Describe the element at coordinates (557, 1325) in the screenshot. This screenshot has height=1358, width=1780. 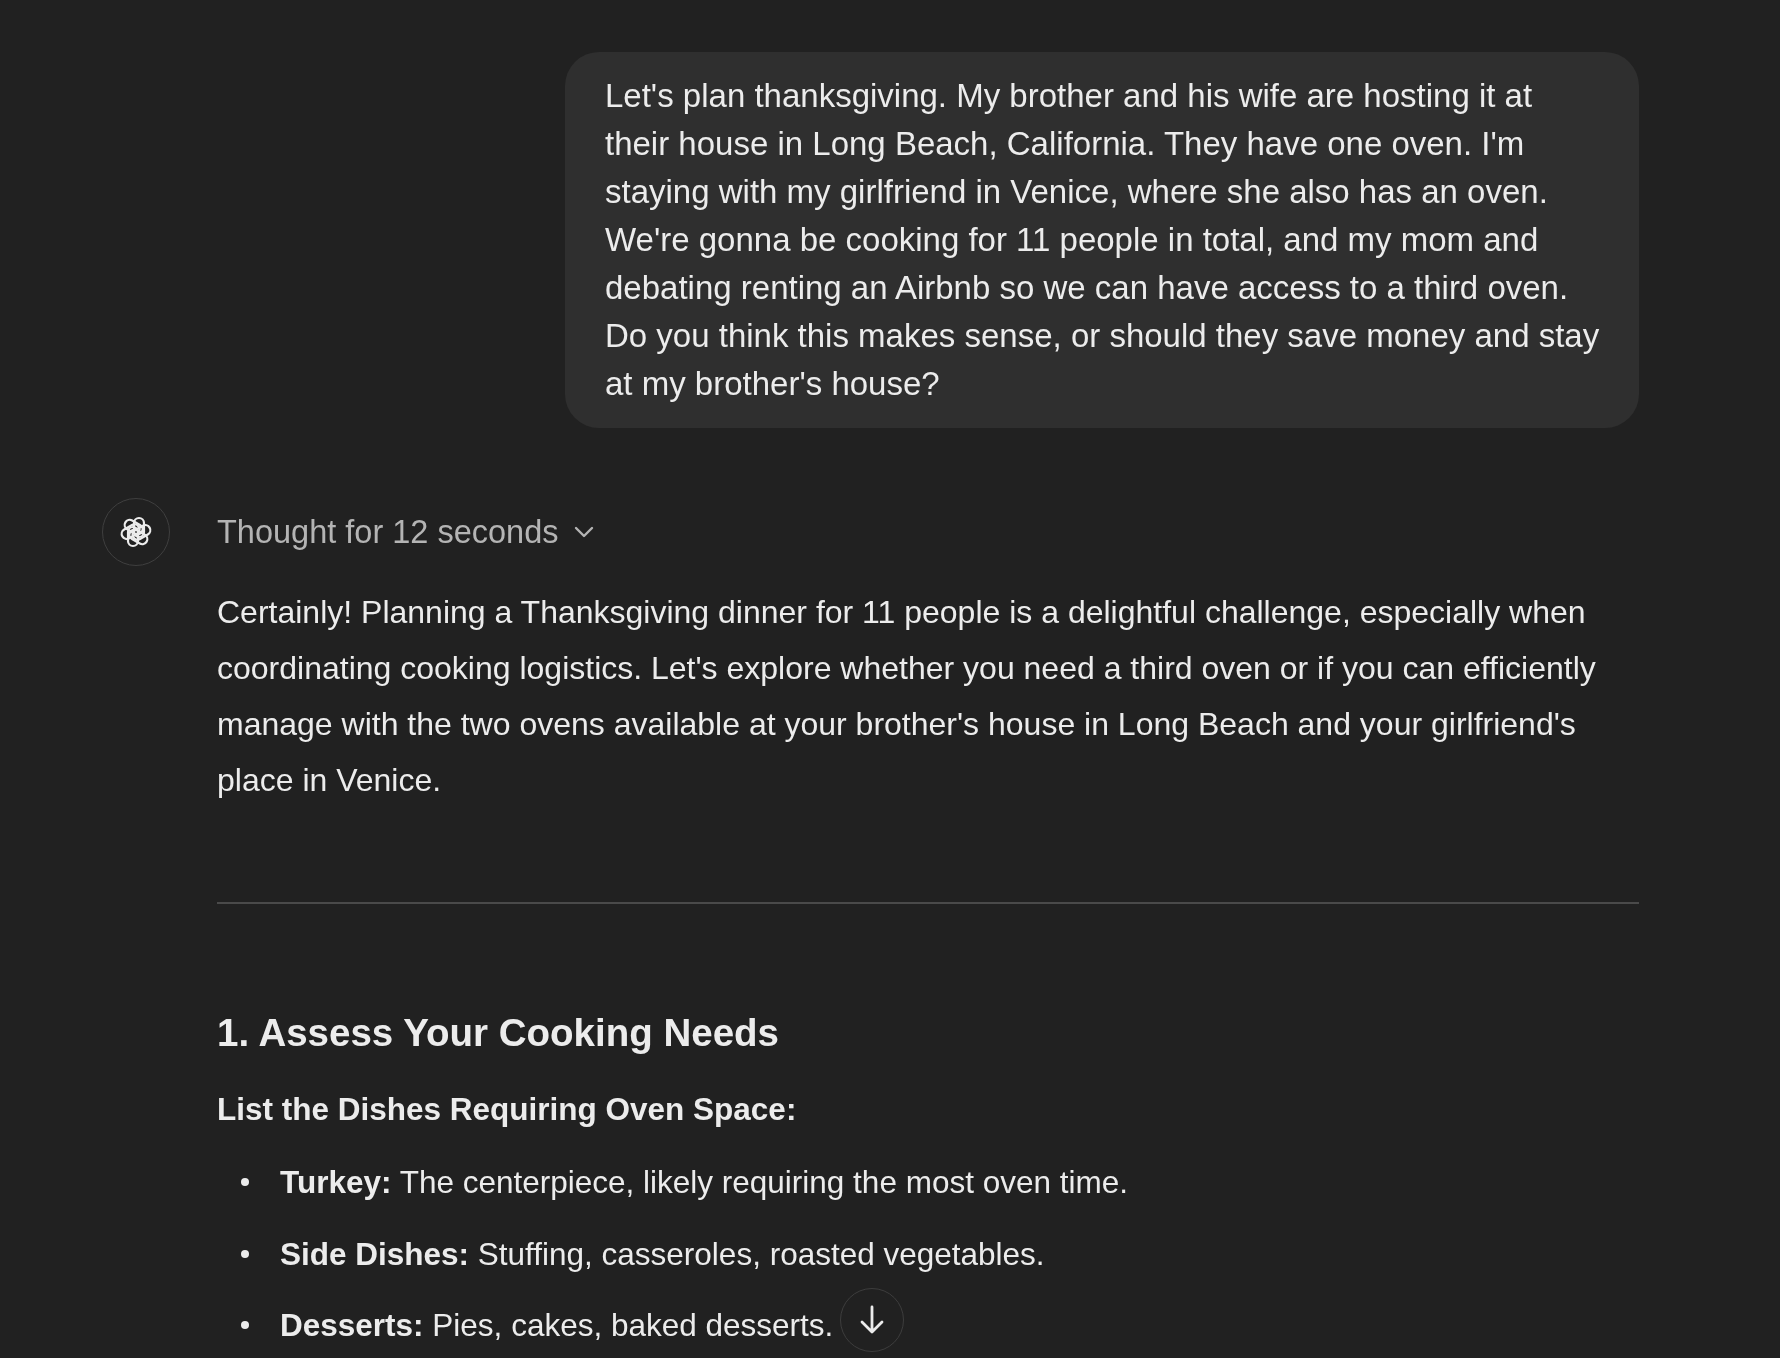
I see `list-item-text: Desserts: Pies, cakes, baked desserts.` at that location.